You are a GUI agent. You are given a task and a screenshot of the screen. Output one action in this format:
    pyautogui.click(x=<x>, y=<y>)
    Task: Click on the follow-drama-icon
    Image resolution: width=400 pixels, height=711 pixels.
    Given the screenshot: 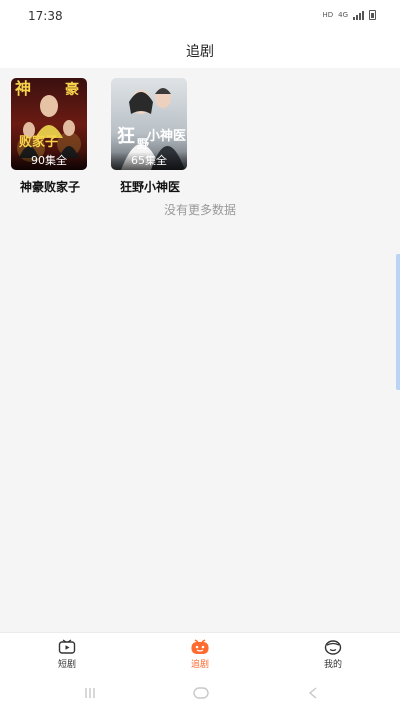 What is the action you would take?
    pyautogui.click(x=200, y=646)
    